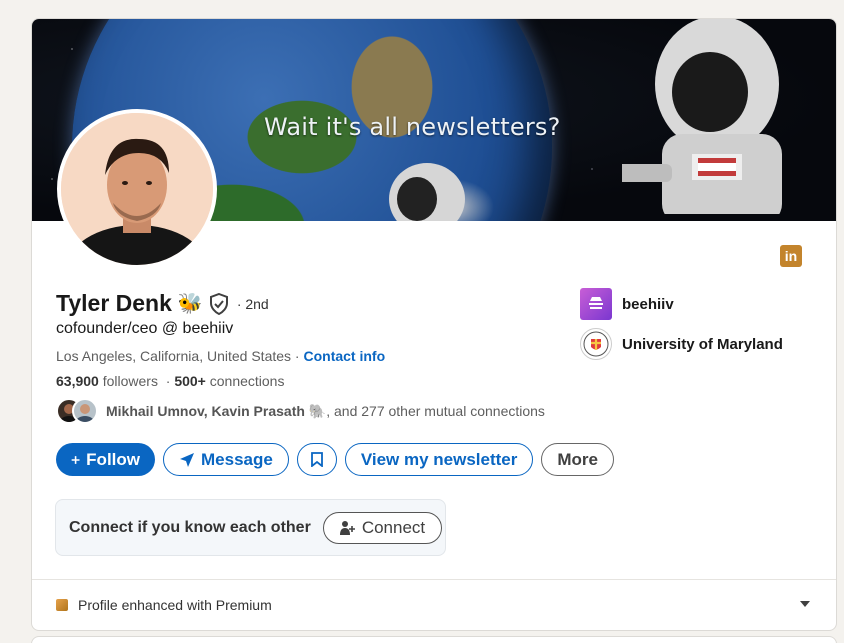  I want to click on affiliation-umd: University of Maryland, so click(681, 344).